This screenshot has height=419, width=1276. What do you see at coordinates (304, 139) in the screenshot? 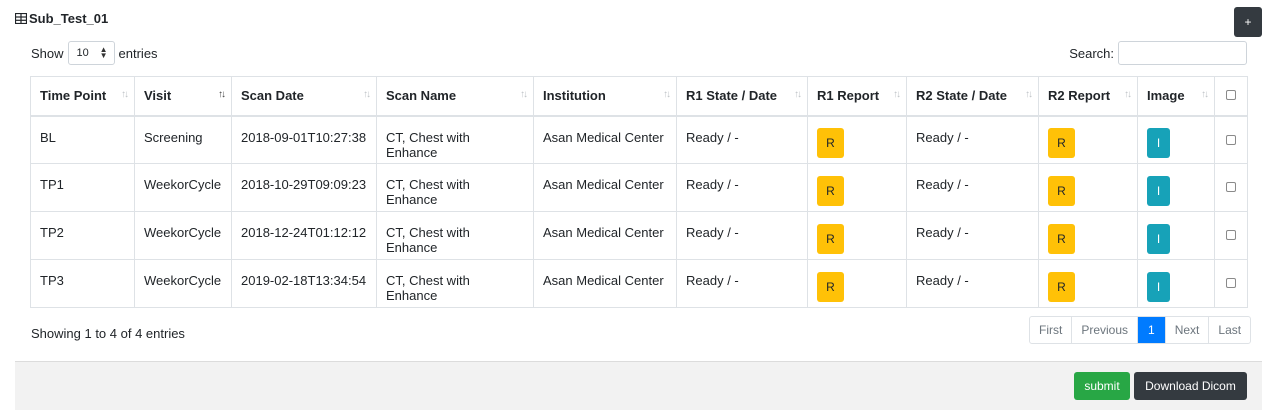
I see `cell-scan-date: 2018-09-01T10:27:38` at bounding box center [304, 139].